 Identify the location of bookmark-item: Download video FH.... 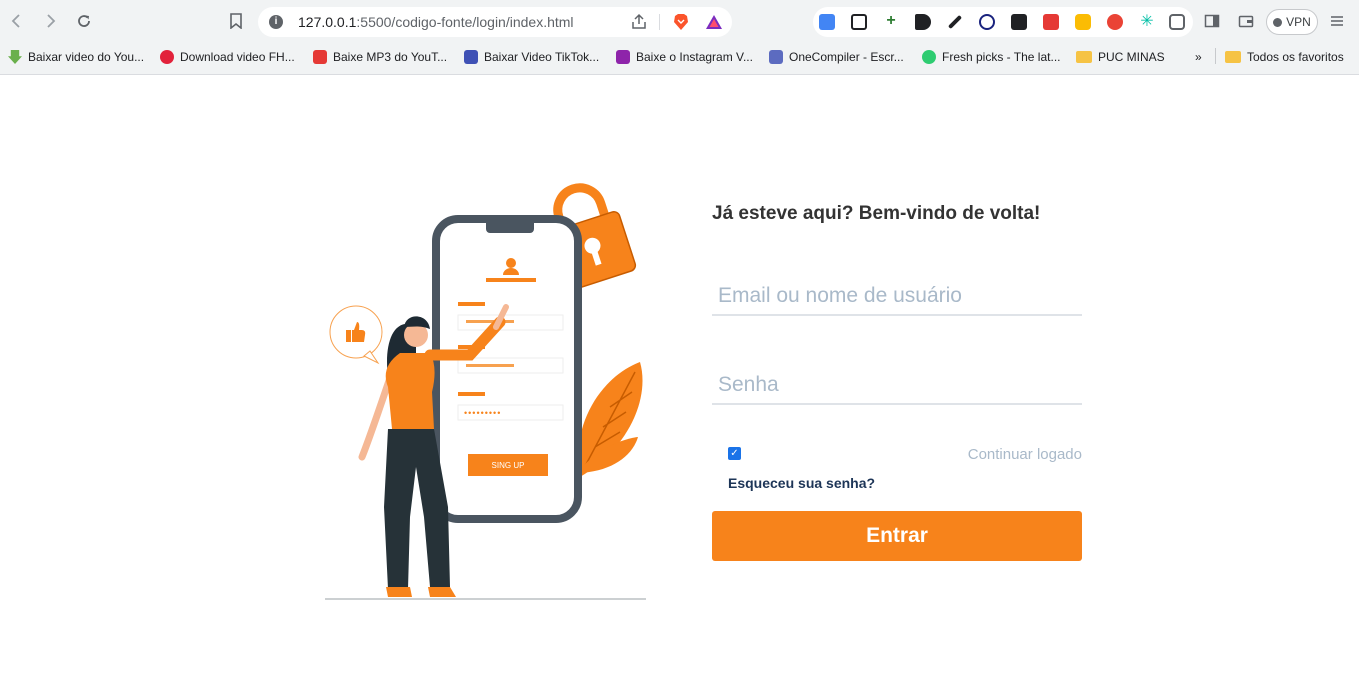
(227, 57).